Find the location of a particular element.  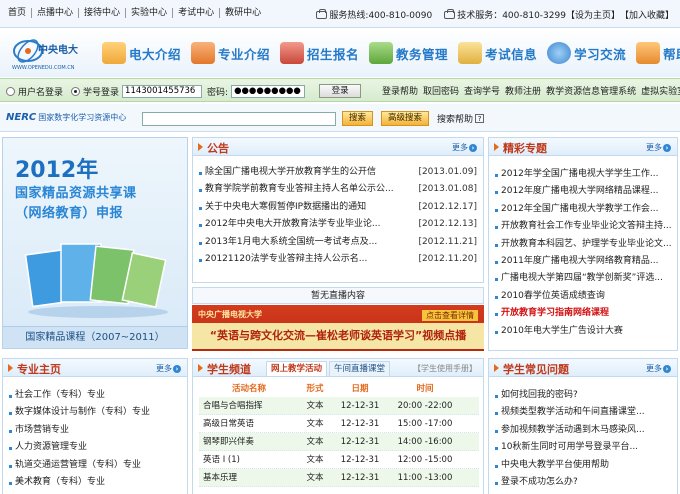

featured-more-link: 更多 › is located at coordinates (658, 147).